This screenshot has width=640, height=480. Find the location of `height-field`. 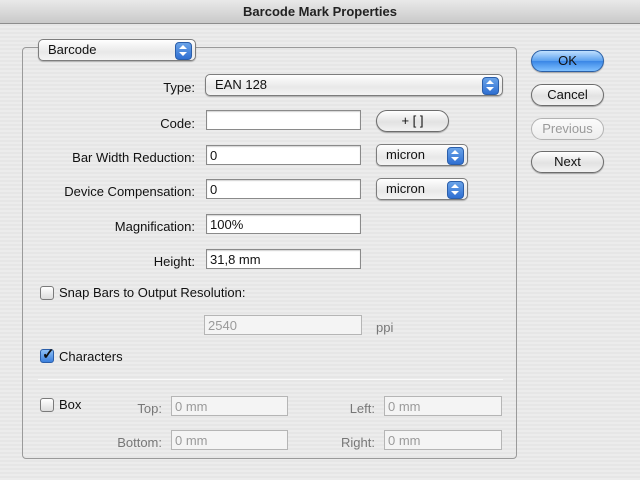

height-field is located at coordinates (283, 259).